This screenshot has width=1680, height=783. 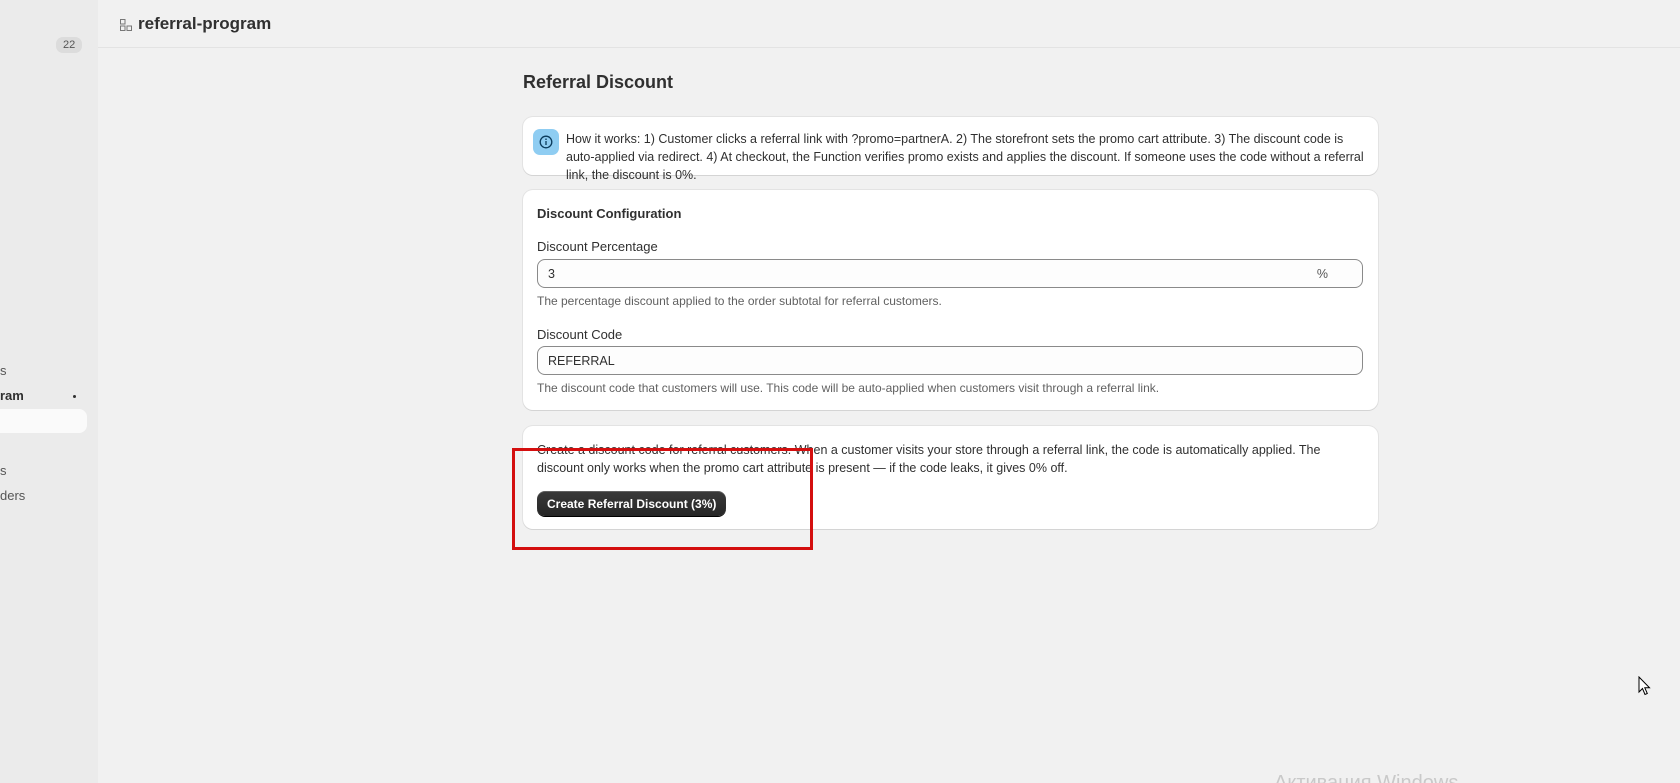 What do you see at coordinates (551, 273) in the screenshot?
I see `discount-percentage-value: 3` at bounding box center [551, 273].